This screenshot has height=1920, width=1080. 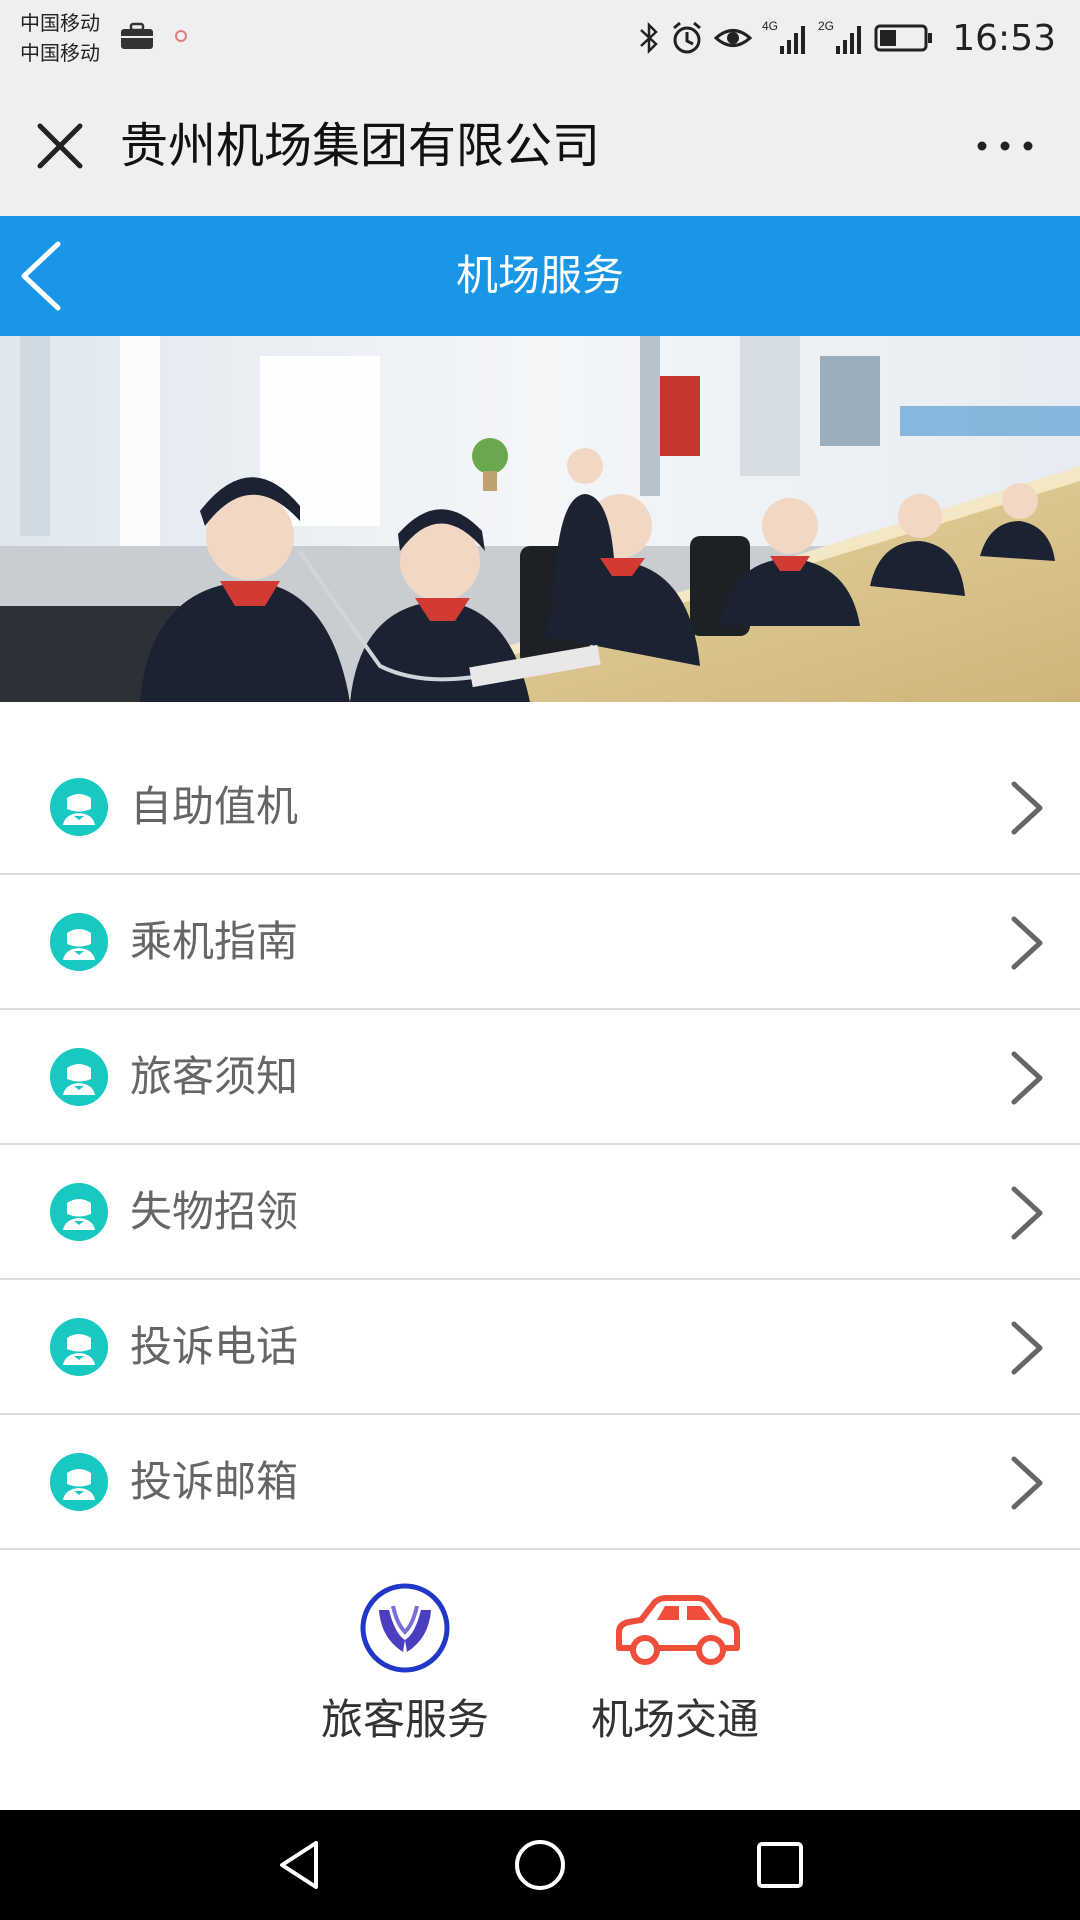 I want to click on tab-label: 机场交通, so click(x=674, y=1719).